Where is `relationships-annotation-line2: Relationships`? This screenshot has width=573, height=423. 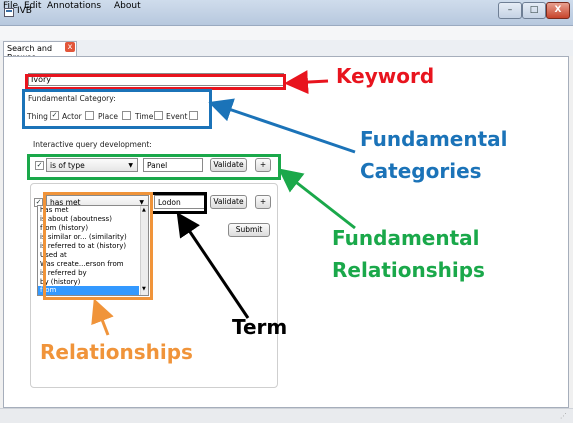
relationships-annotation-line2: Relationships is located at coordinates (408, 270).